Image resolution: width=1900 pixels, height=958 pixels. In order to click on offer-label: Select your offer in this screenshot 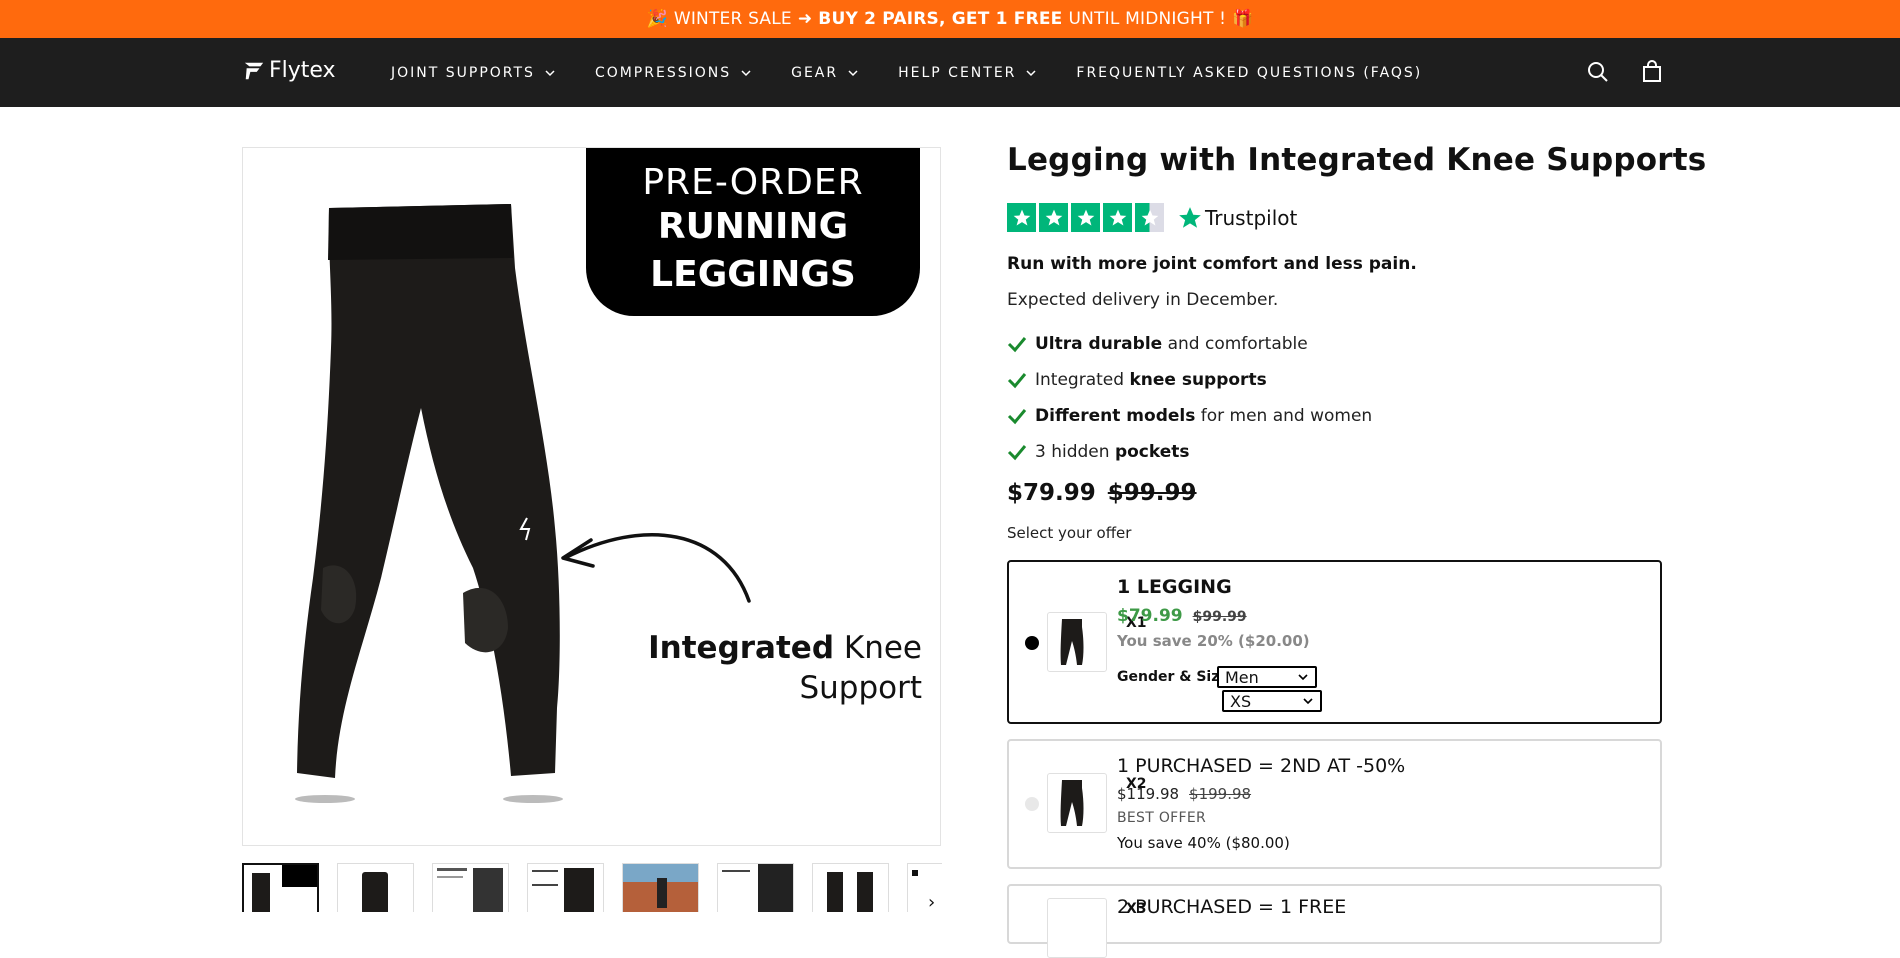, I will do `click(1069, 533)`.